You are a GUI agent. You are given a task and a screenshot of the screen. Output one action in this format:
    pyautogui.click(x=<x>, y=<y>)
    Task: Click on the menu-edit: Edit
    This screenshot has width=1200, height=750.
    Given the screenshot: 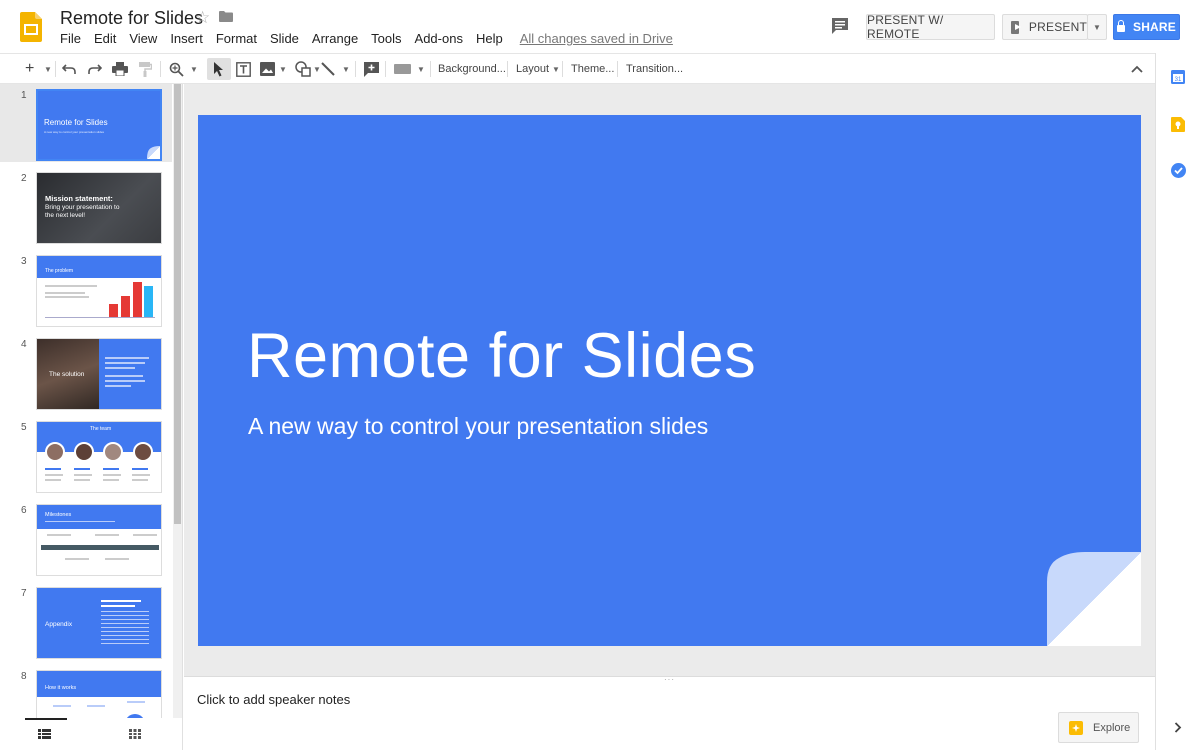 What is the action you would take?
    pyautogui.click(x=105, y=38)
    